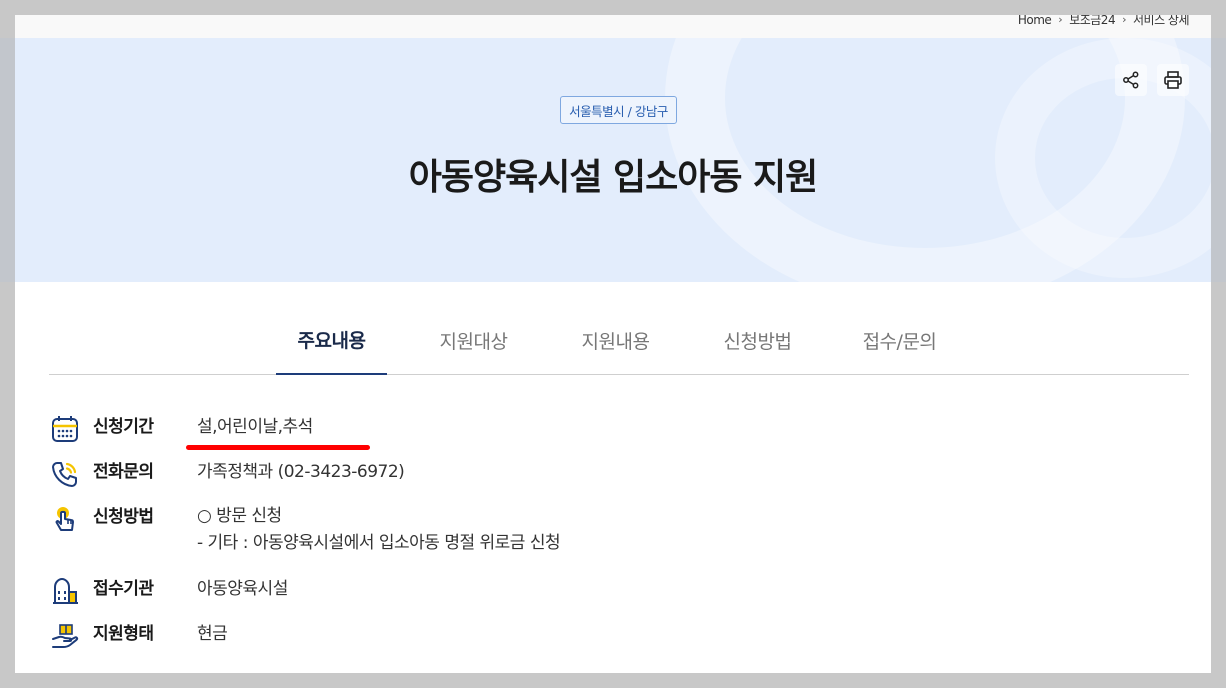  What do you see at coordinates (618, 110) in the screenshot?
I see `region-tag: 서울특별시 / 강남구` at bounding box center [618, 110].